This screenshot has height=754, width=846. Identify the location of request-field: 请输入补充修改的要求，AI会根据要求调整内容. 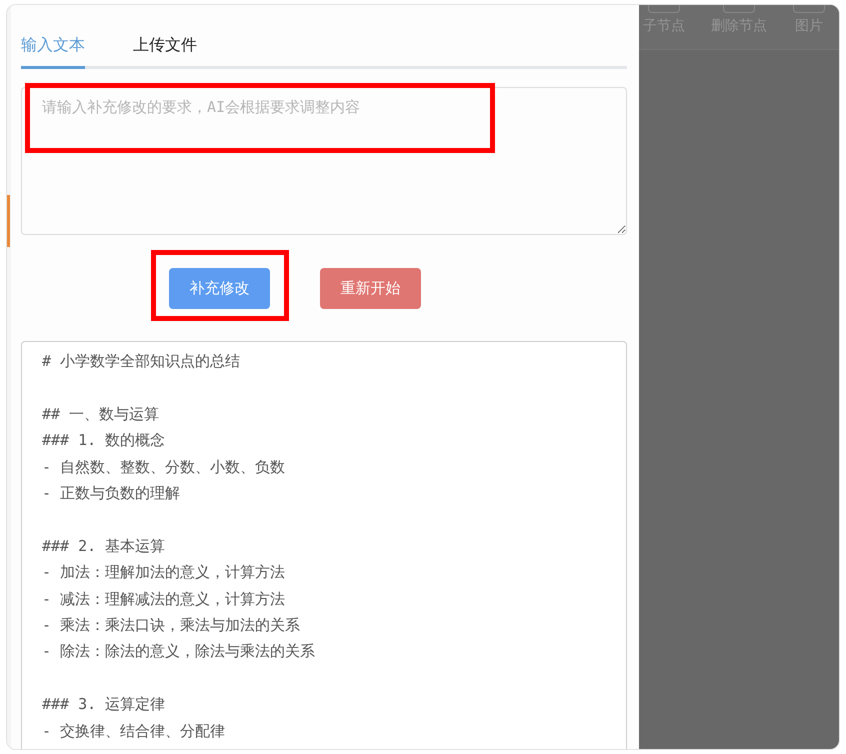
(324, 161).